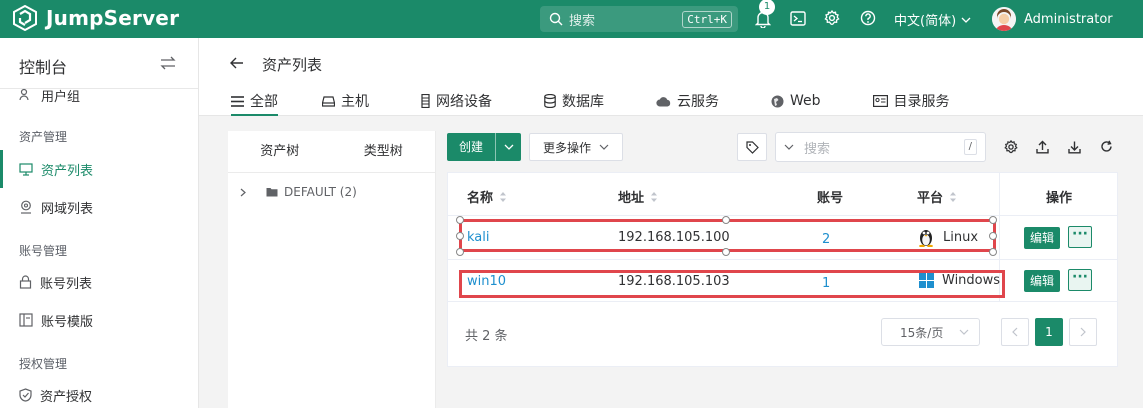  What do you see at coordinates (67, 322) in the screenshot?
I see `sidebar-item-label: 账号模版` at bounding box center [67, 322].